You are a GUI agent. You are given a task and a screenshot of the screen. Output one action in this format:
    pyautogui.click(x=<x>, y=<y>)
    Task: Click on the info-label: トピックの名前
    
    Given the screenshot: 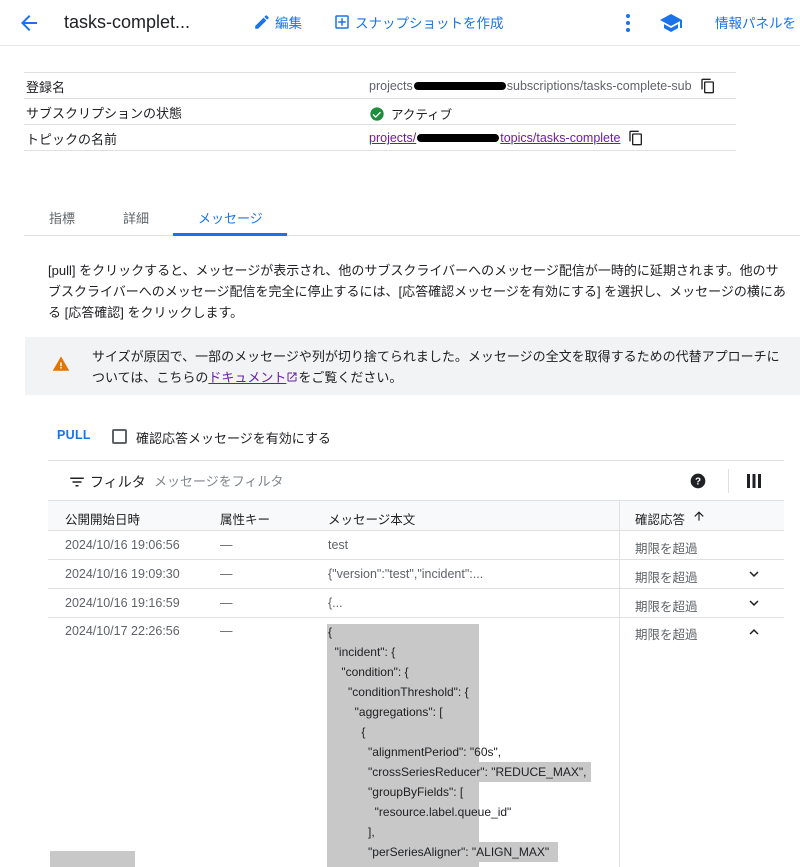 What is the action you would take?
    pyautogui.click(x=72, y=139)
    